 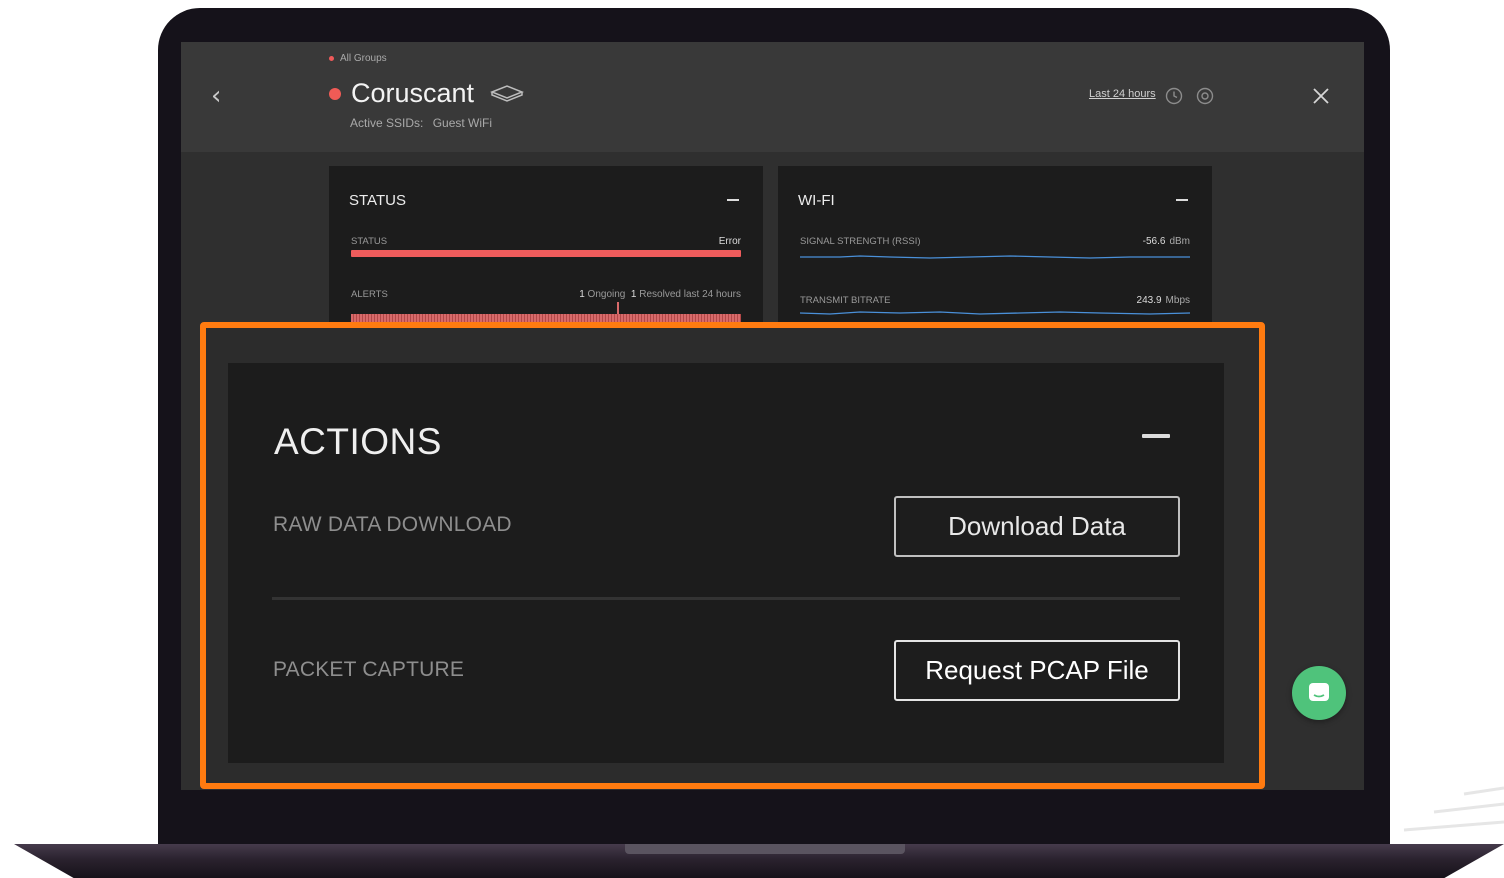 What do you see at coordinates (363, 58) in the screenshot?
I see `breadcrumb-label: All Groups` at bounding box center [363, 58].